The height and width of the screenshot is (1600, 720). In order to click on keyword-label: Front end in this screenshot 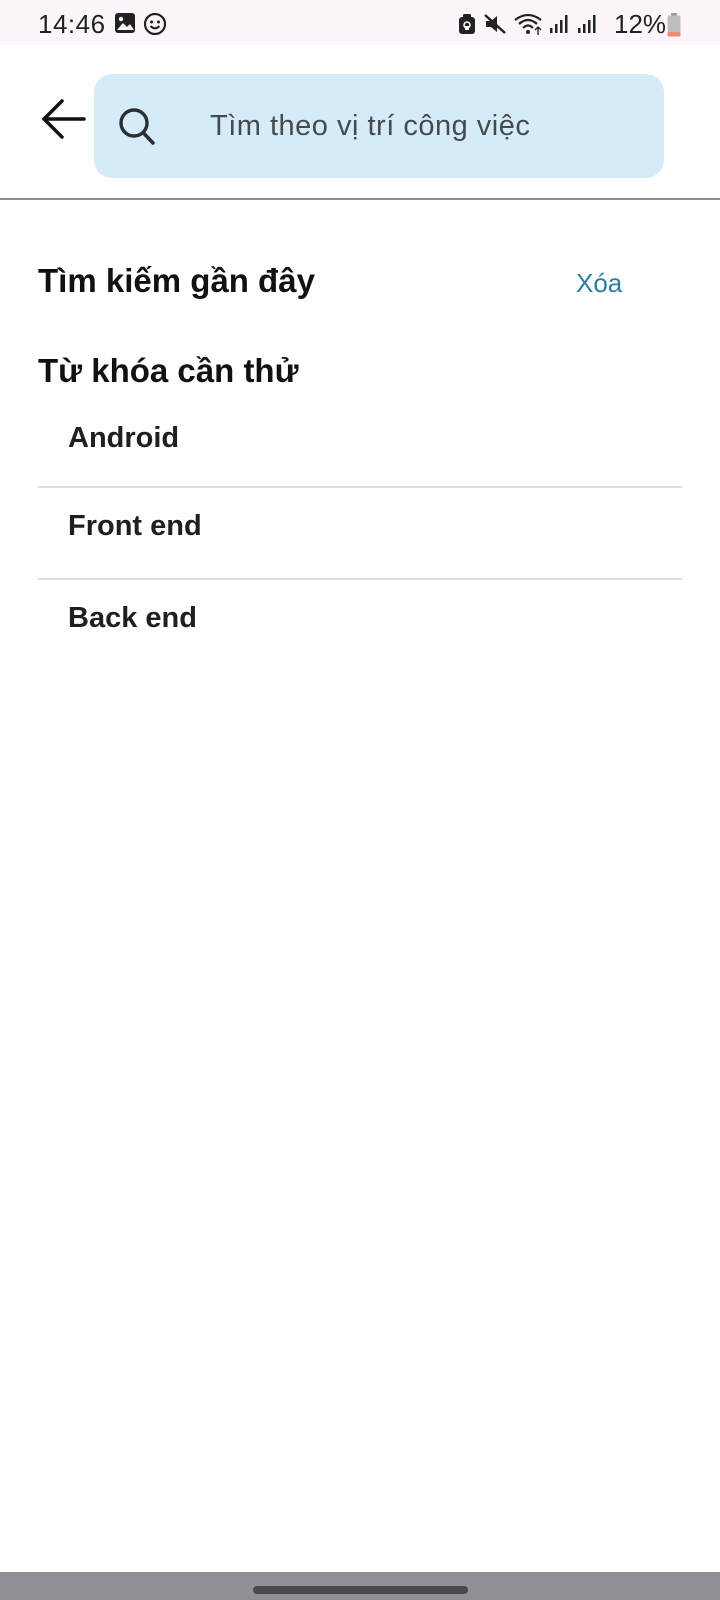, I will do `click(135, 526)`.